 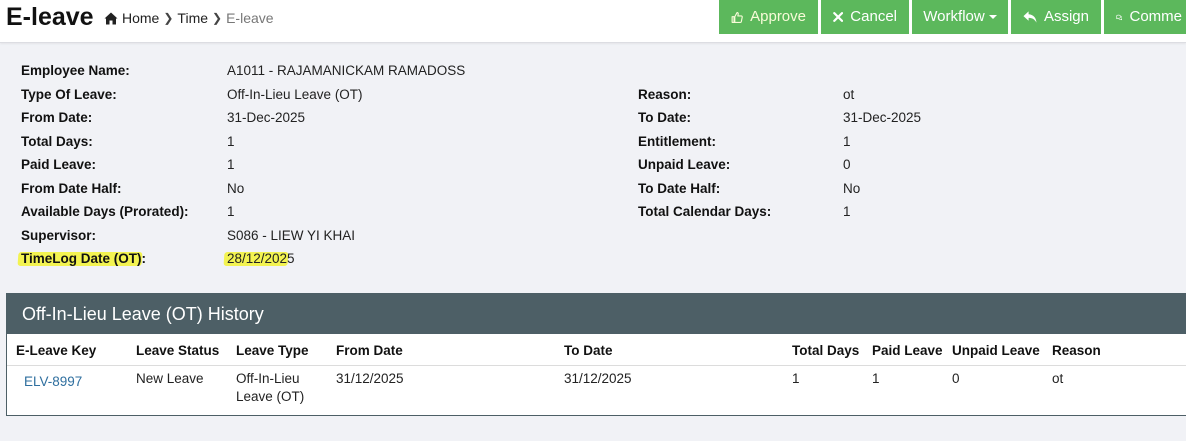 I want to click on total-days-label: Total Days:, so click(x=57, y=141).